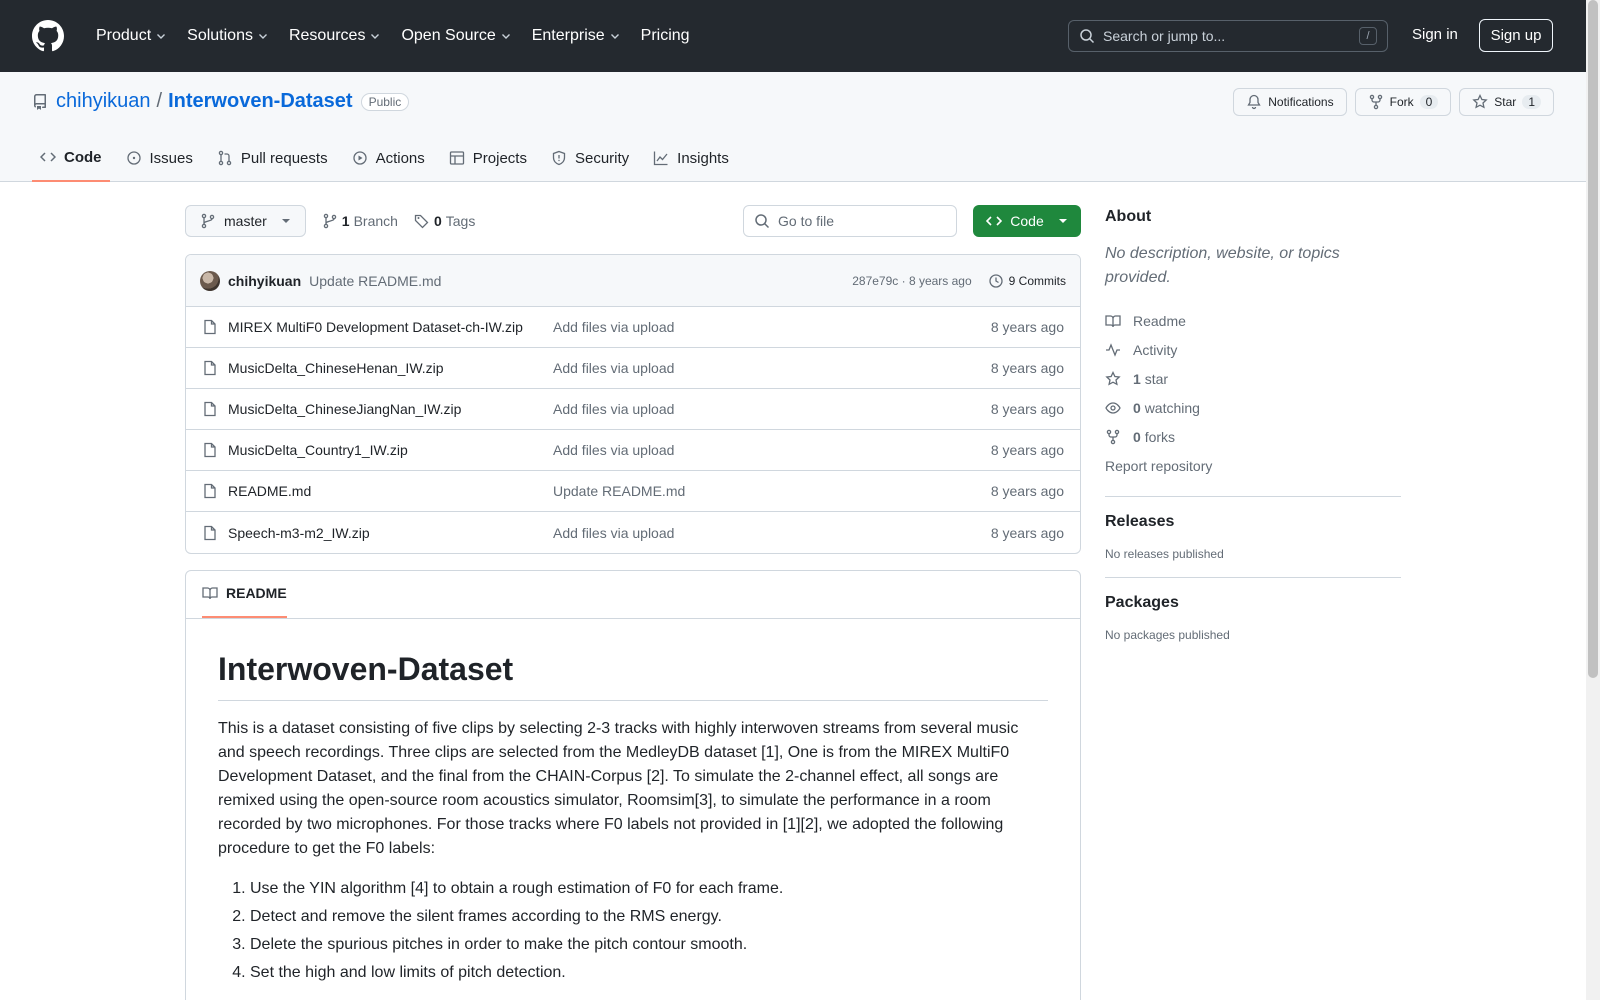 This screenshot has height=1000, width=1600. What do you see at coordinates (457, 158) in the screenshot?
I see `table-icon` at bounding box center [457, 158].